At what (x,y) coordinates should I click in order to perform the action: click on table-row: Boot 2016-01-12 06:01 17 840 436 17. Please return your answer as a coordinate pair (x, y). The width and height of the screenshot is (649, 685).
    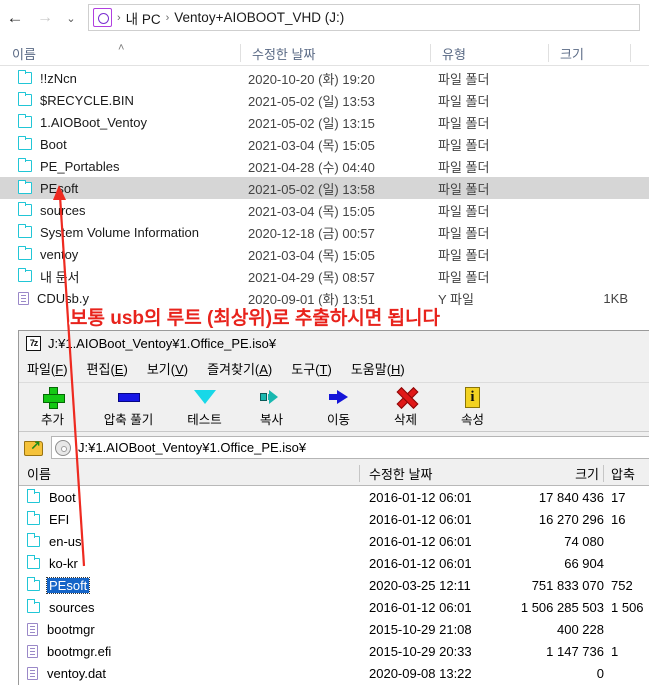
    Looking at the image, I should click on (334, 497).